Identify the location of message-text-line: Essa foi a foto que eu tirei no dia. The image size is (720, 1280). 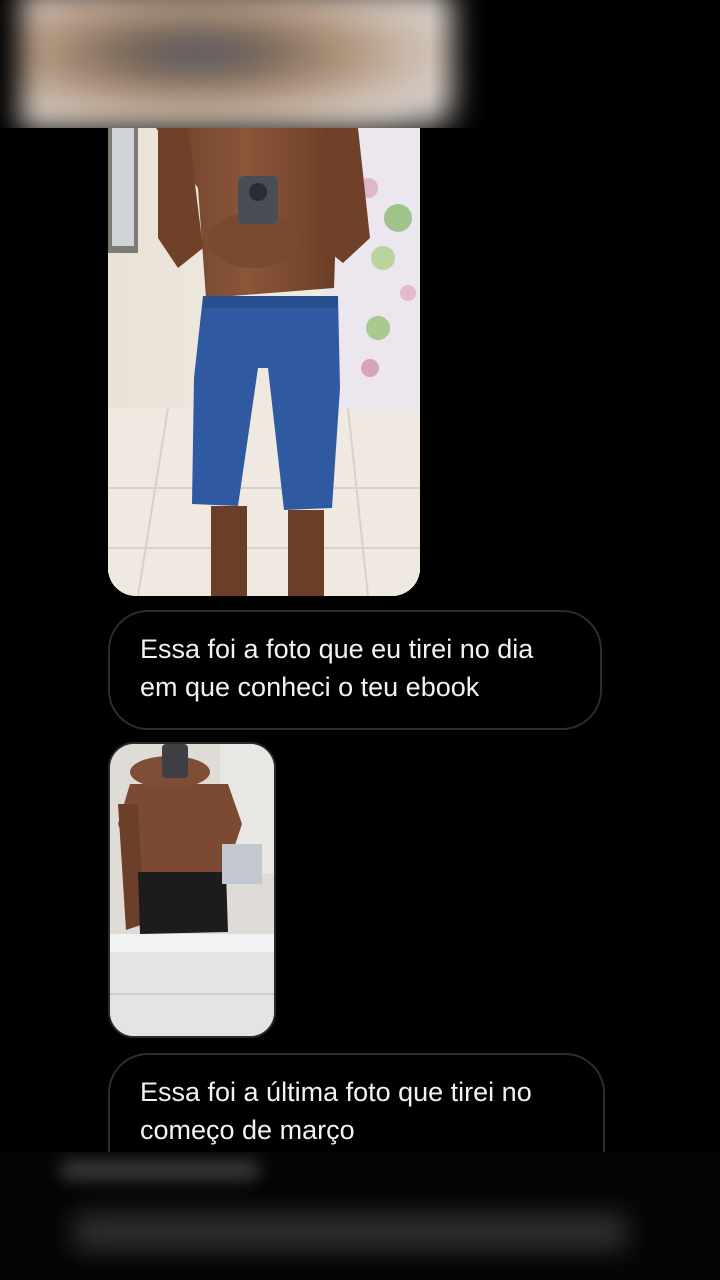
(337, 649).